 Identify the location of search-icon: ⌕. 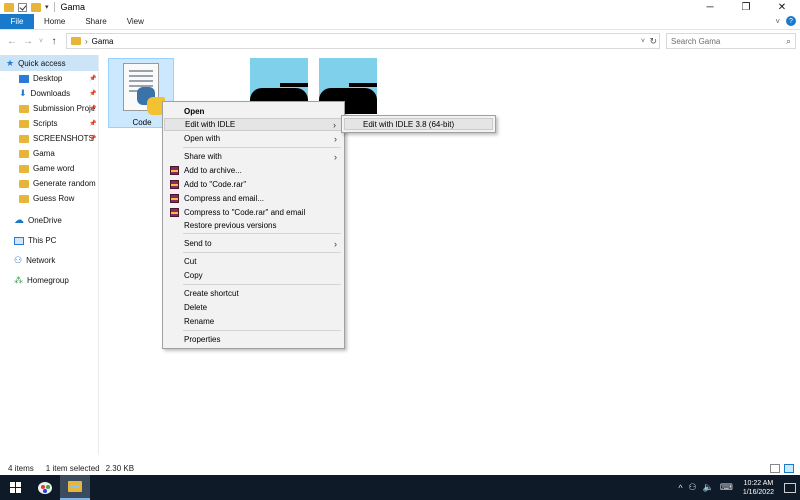
(788, 41).